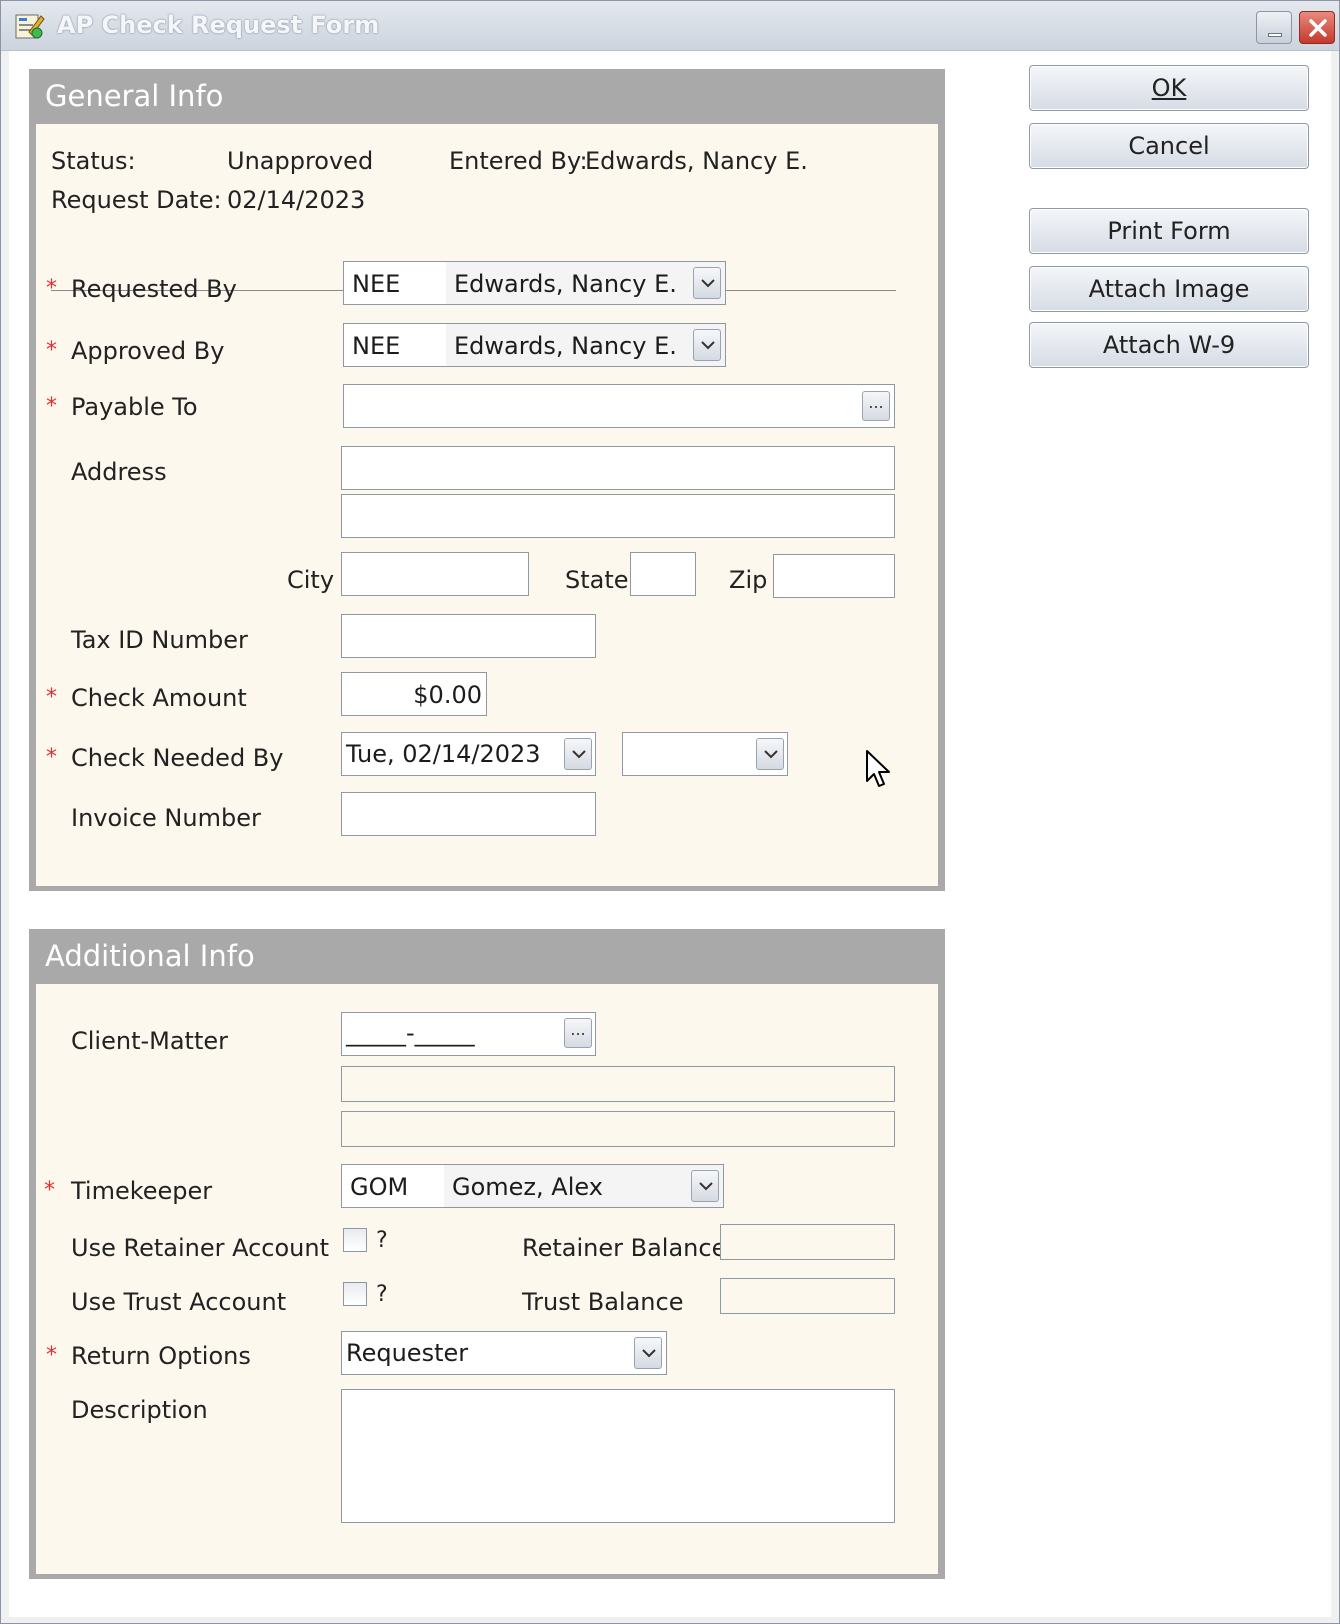 The image size is (1340, 1624). What do you see at coordinates (382, 1294) in the screenshot?
I see `use-trust-help: ?` at bounding box center [382, 1294].